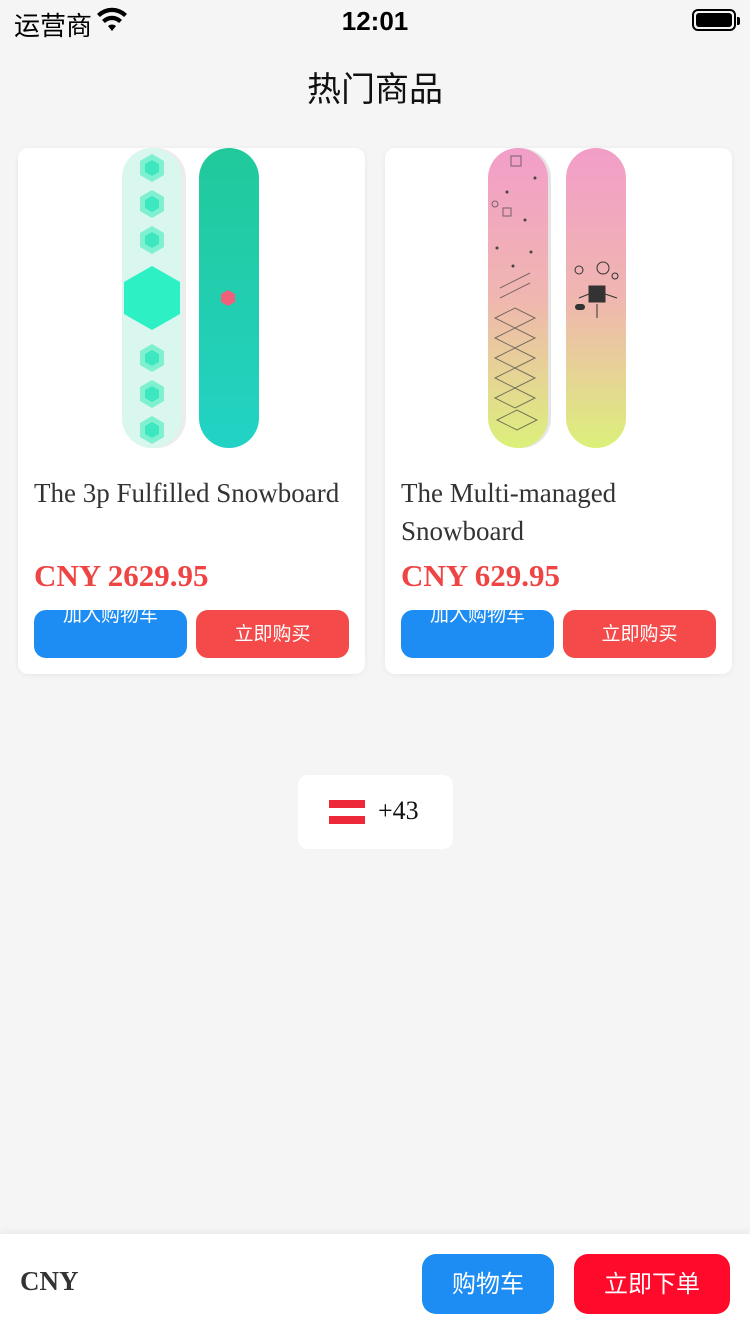  I want to click on product-name: The 3p Fulfilled Snowboard, so click(187, 493).